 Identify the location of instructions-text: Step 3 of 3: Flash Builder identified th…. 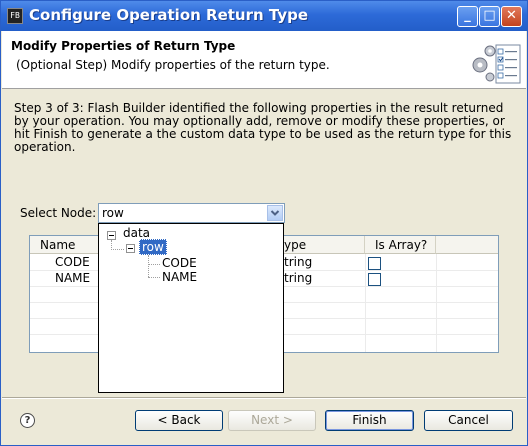
(263, 127).